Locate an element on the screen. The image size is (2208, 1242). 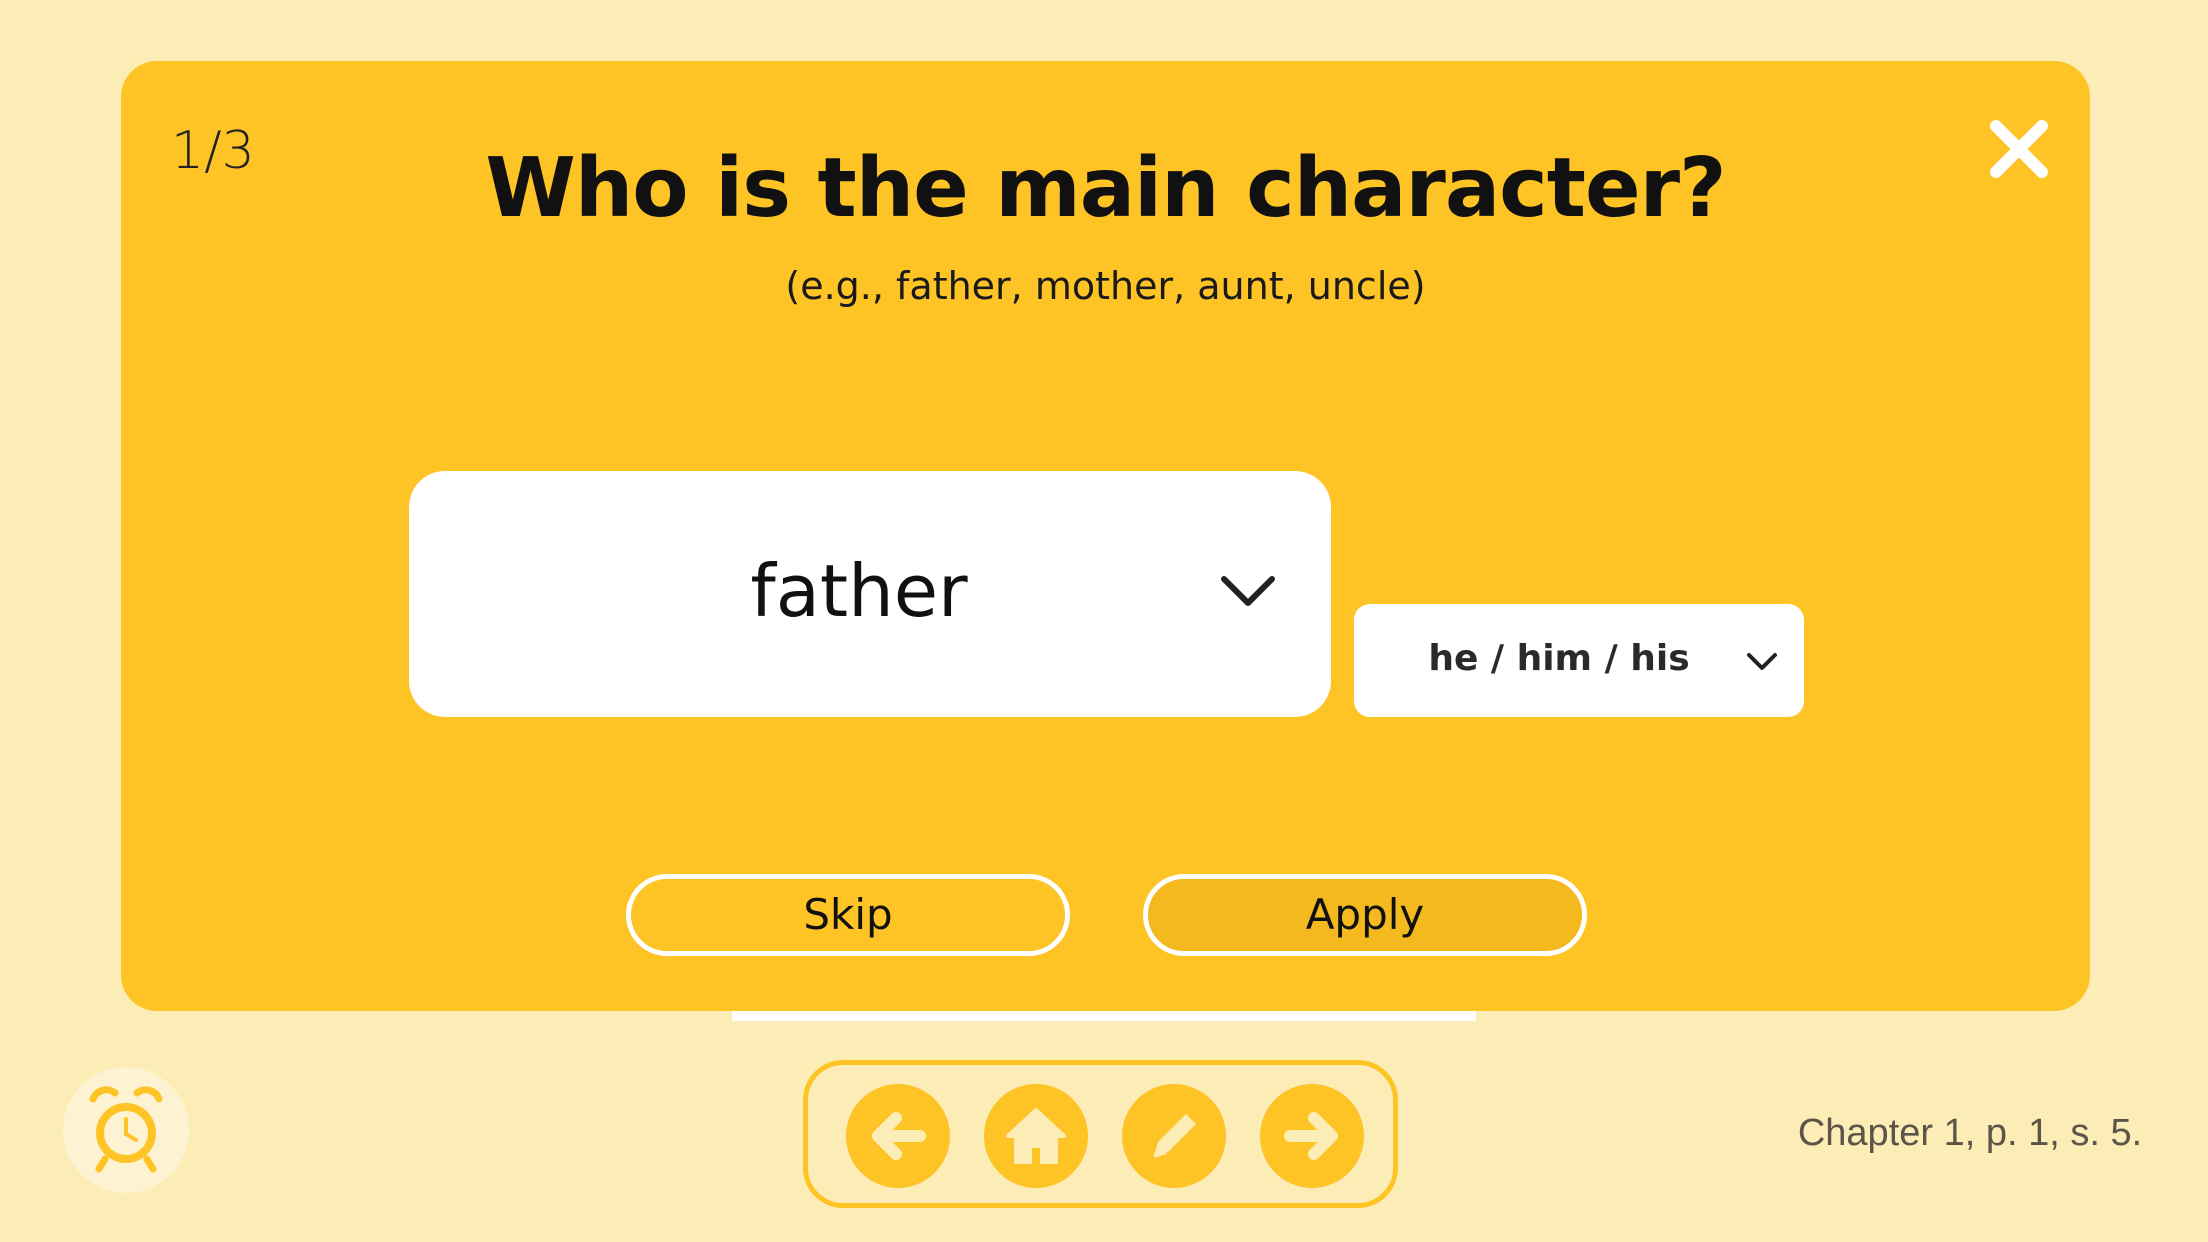
forward-button is located at coordinates (1312, 1136).